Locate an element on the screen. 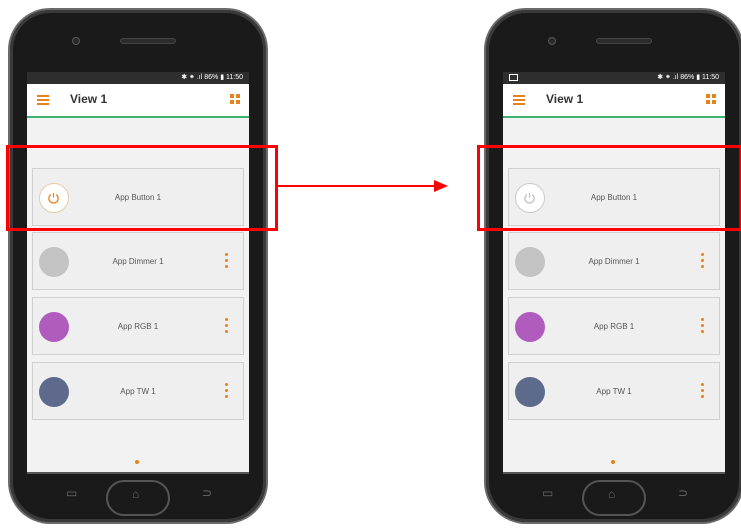  notification-icon is located at coordinates (513, 77).